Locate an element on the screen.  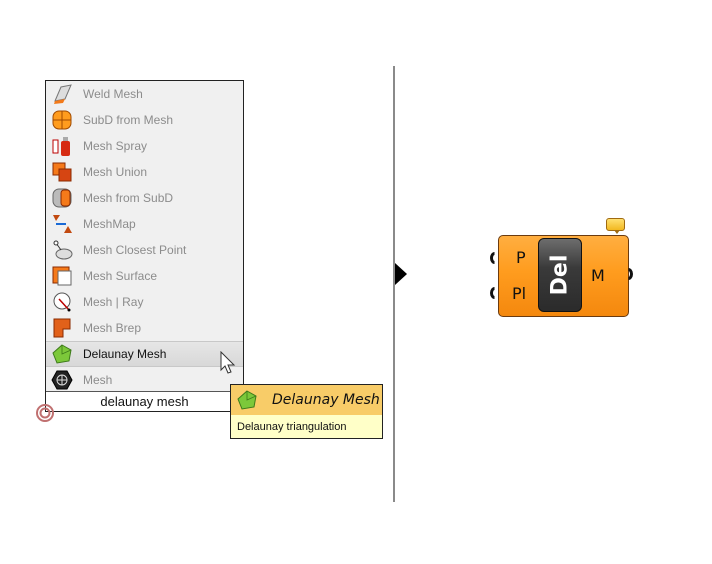
list-item: Delaunay Mesh is located at coordinates (144, 354).